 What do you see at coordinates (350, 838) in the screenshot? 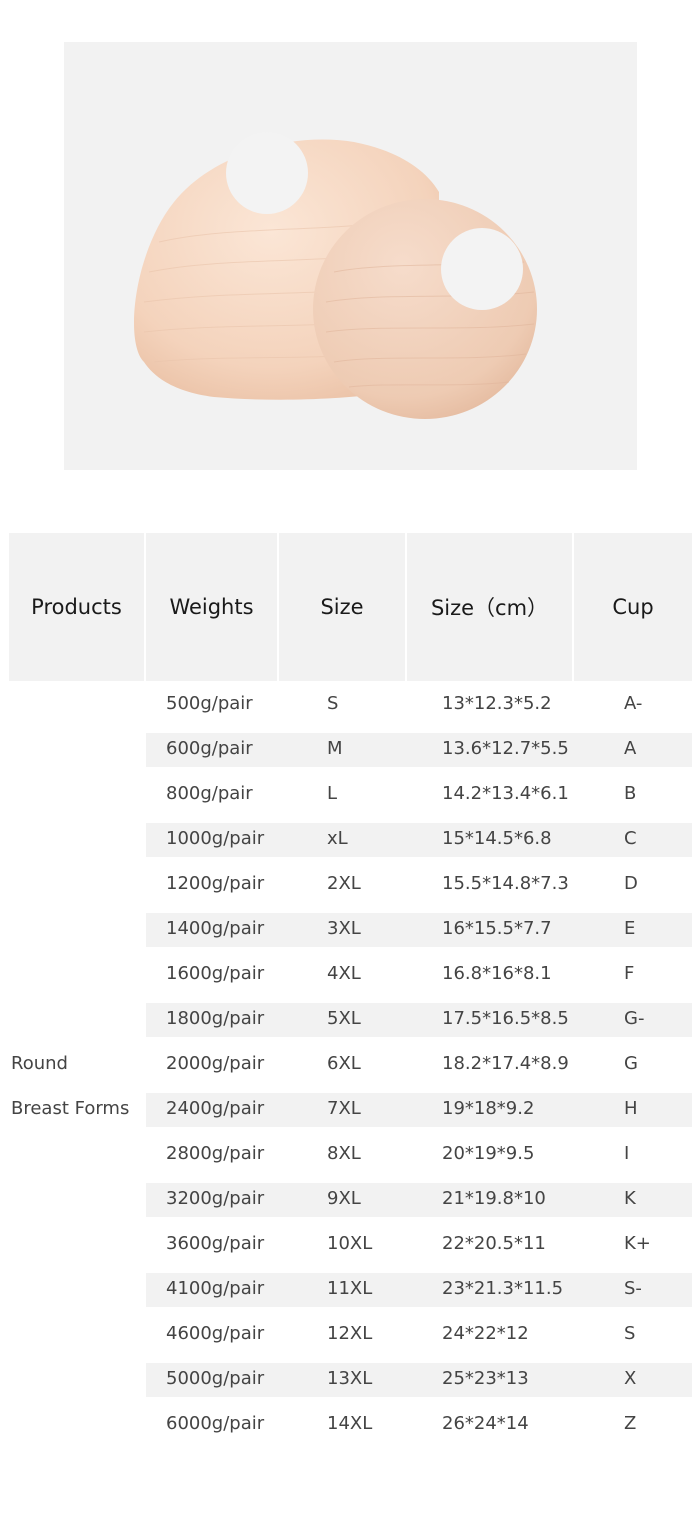
I see `table-row: 1000g/pair xL 15*14.5*6.8 C` at bounding box center [350, 838].